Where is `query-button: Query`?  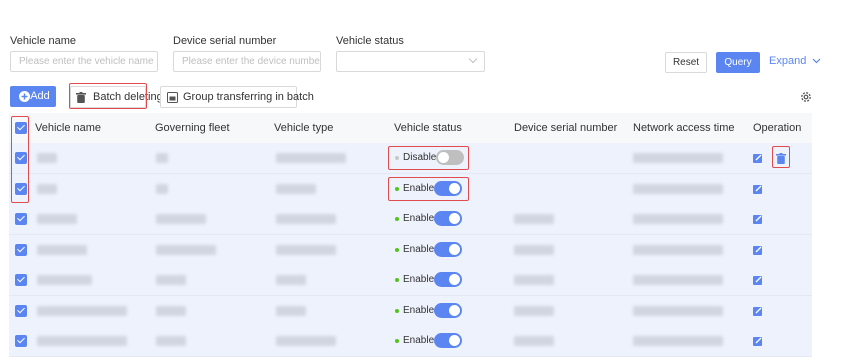 query-button: Query is located at coordinates (738, 62).